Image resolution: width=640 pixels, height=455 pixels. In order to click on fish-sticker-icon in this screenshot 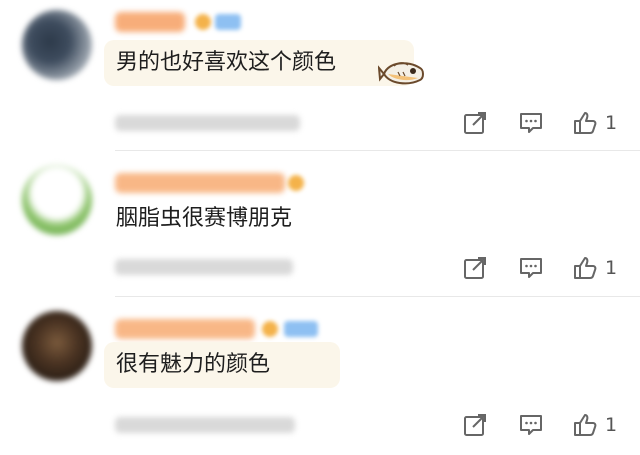, I will do `click(401, 73)`.